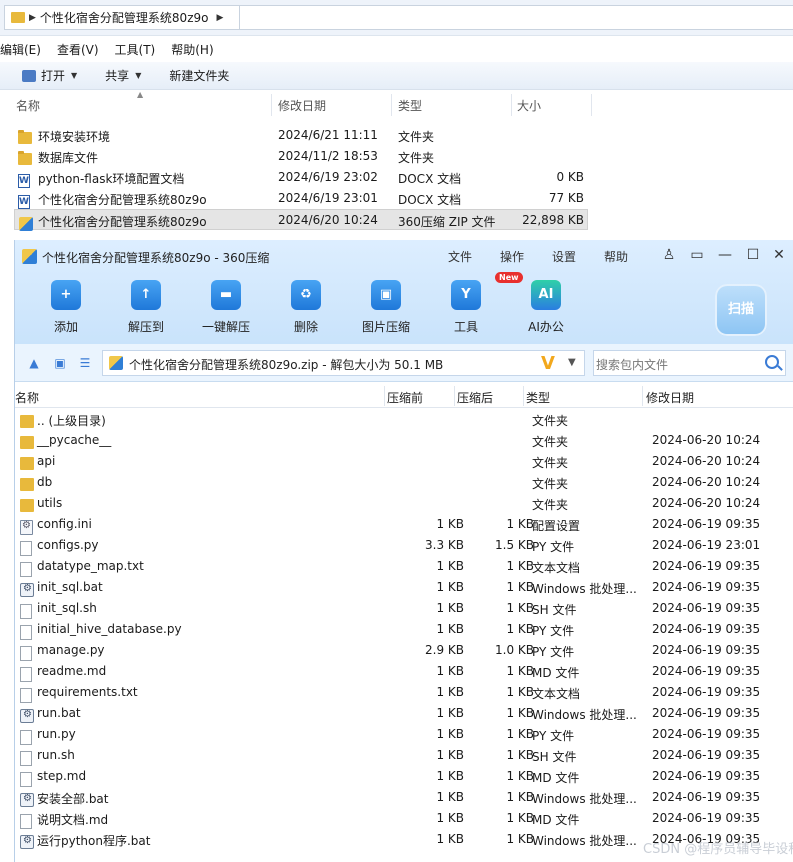 Image resolution: width=793 pixels, height=862 pixels. What do you see at coordinates (27, 716) in the screenshot?
I see `batch-file-icon` at bounding box center [27, 716].